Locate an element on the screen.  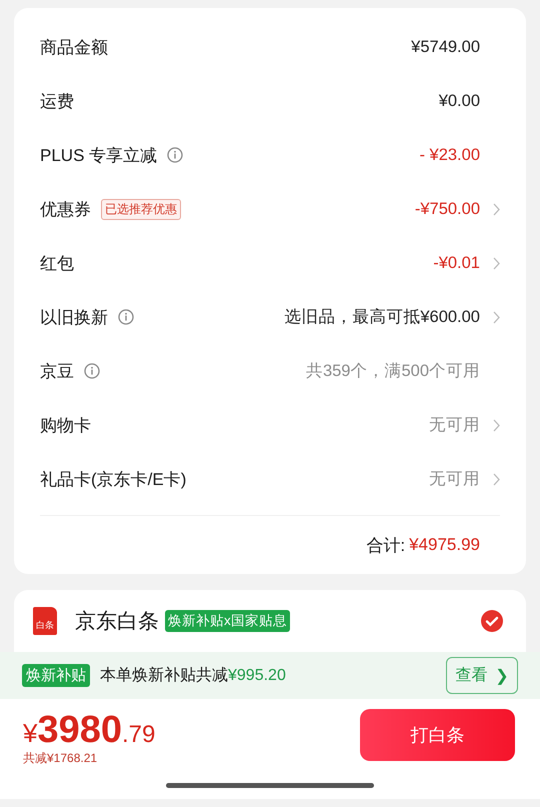
total-price: ¥3980.79 is located at coordinates (89, 730).